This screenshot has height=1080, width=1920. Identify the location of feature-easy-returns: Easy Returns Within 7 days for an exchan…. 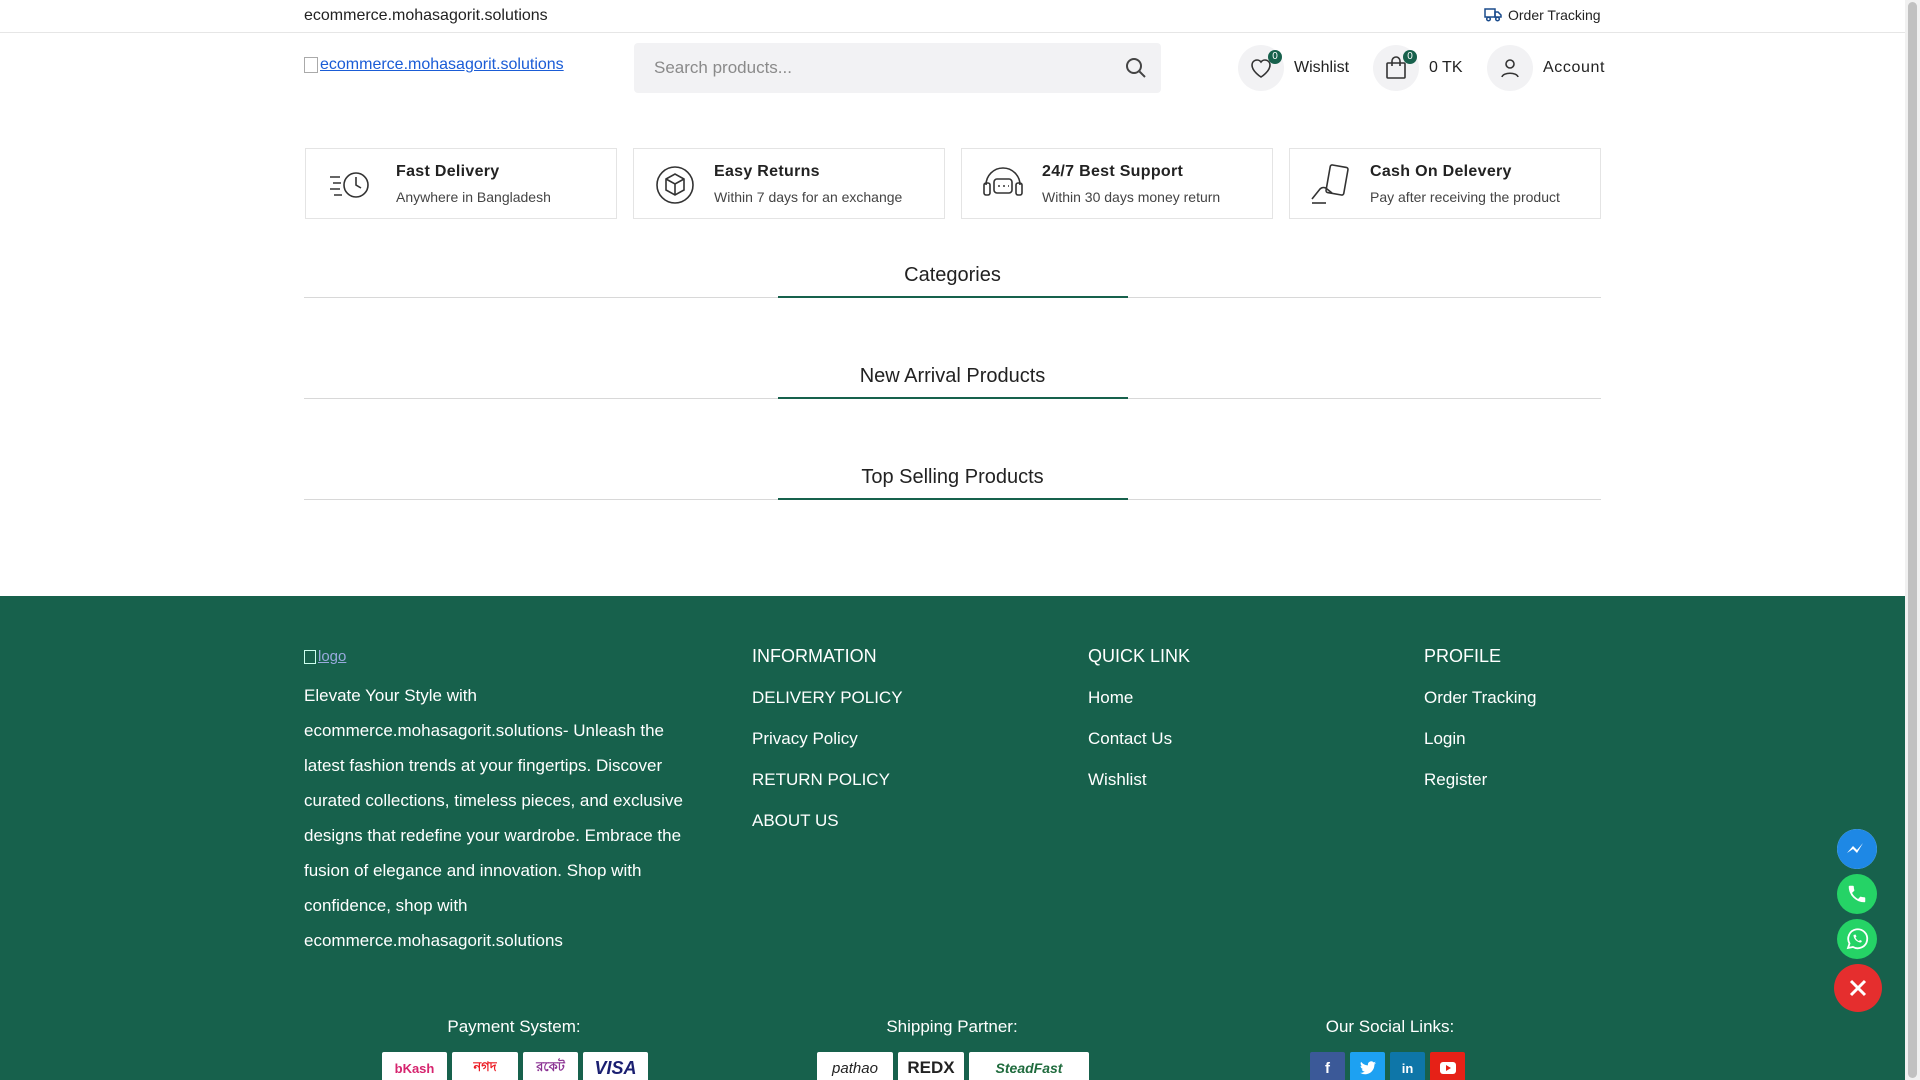
(789, 183).